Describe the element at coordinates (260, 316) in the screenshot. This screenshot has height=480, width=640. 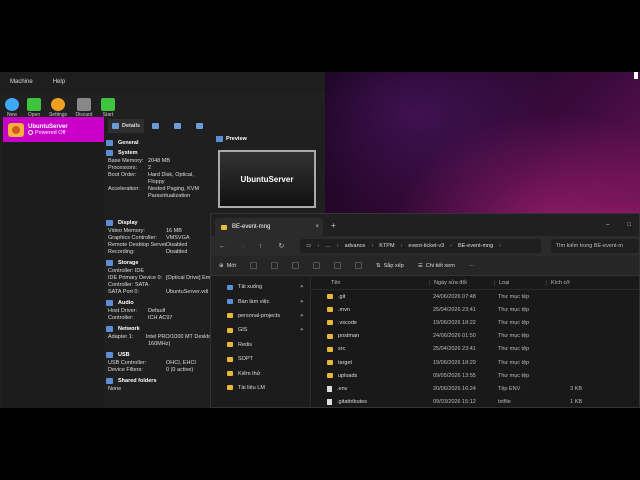
I see `nav-item-personal-projects: personal-projects ✦` at that location.